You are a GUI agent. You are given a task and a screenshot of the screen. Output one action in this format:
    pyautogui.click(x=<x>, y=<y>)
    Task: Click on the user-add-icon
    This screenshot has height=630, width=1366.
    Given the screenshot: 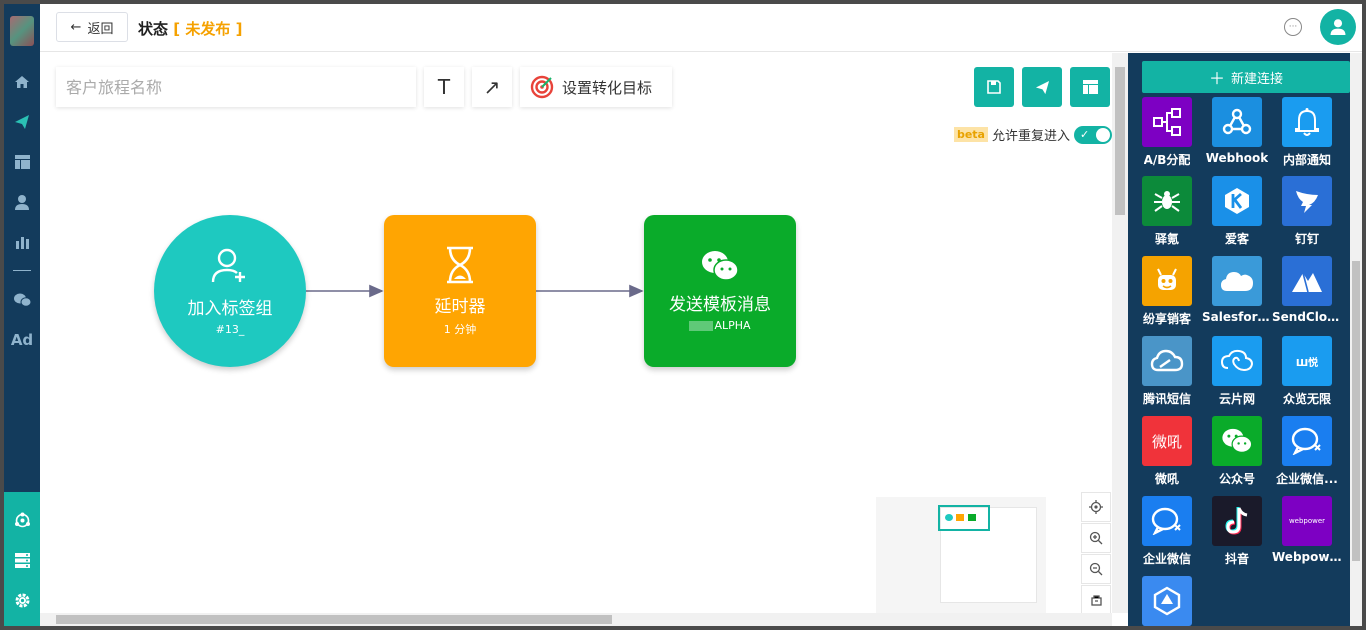 What is the action you would take?
    pyautogui.click(x=228, y=265)
    